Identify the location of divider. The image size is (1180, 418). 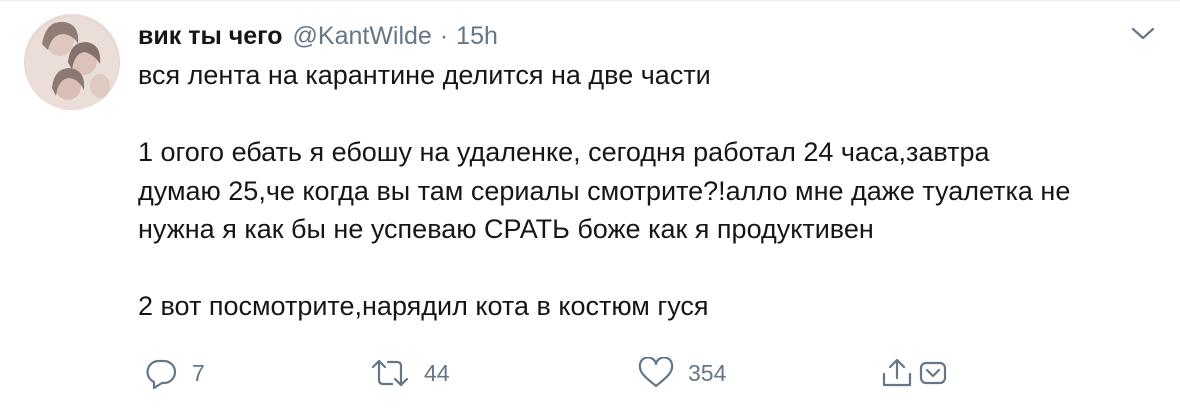
(590, 0).